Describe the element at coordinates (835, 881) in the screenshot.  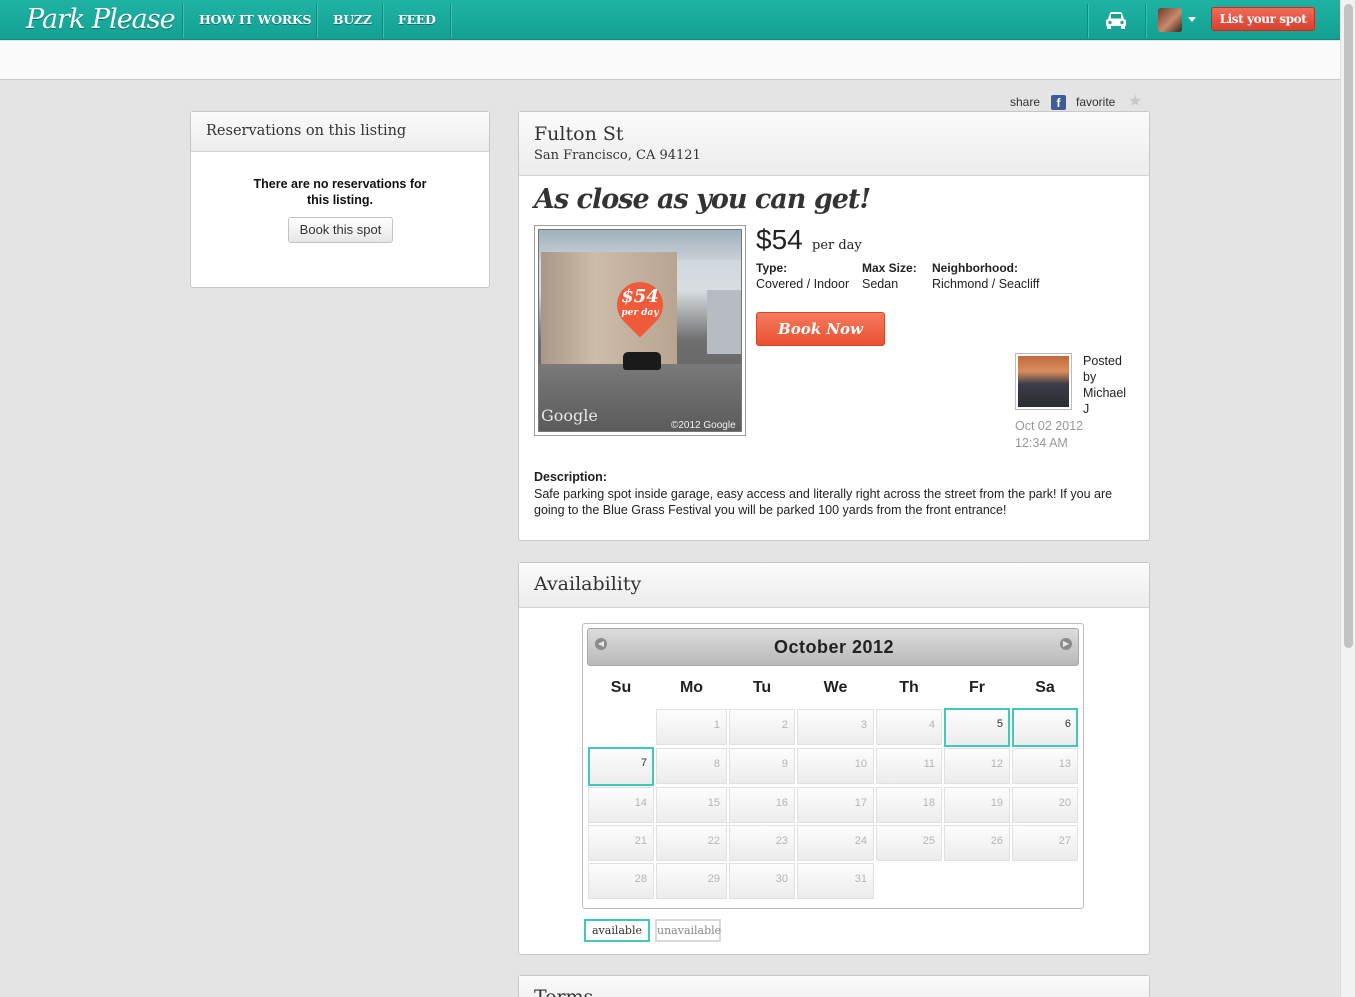
I see `calendar-day: 31` at that location.